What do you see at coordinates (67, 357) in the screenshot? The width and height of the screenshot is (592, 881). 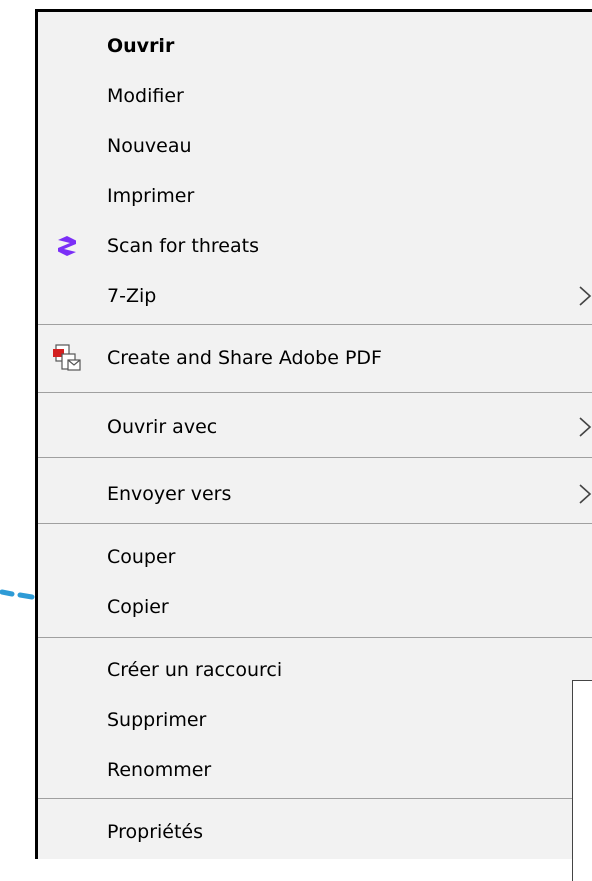 I see `adobe-pdf-icon` at bounding box center [67, 357].